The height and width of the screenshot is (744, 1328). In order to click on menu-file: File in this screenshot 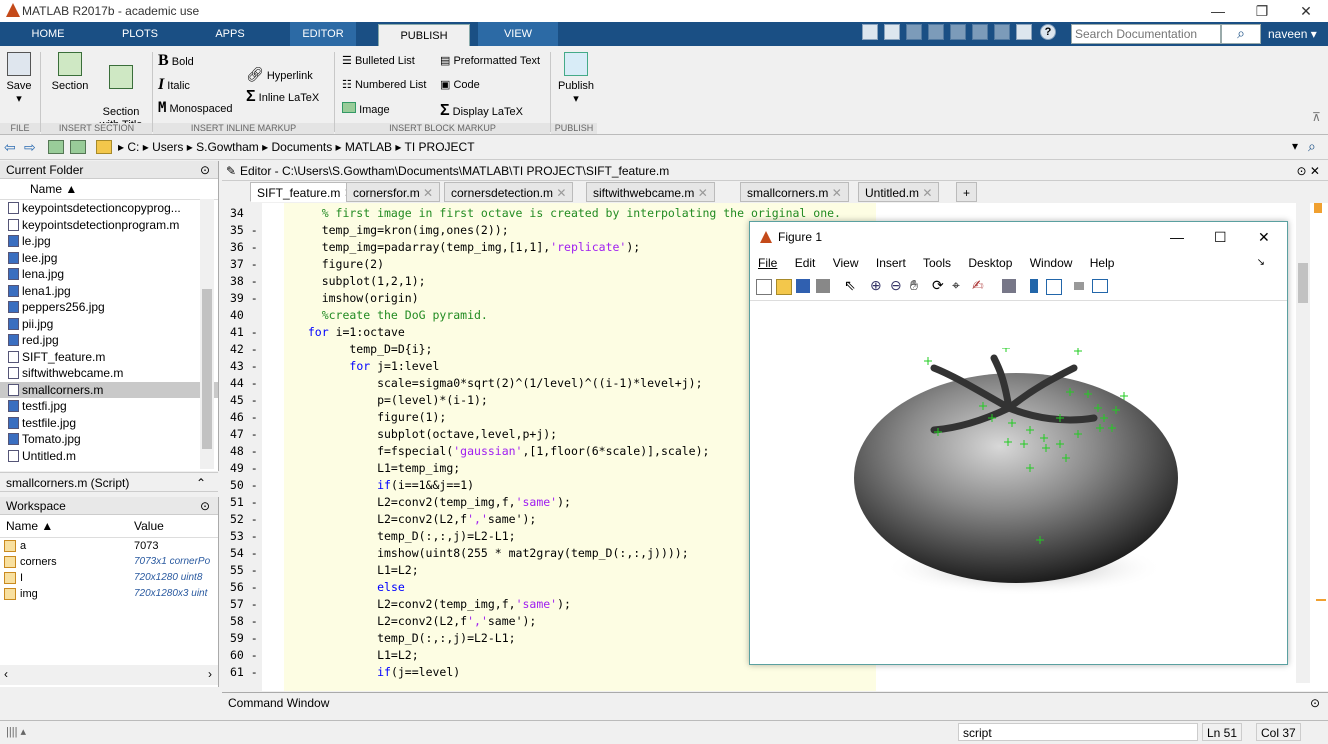, I will do `click(767, 263)`.